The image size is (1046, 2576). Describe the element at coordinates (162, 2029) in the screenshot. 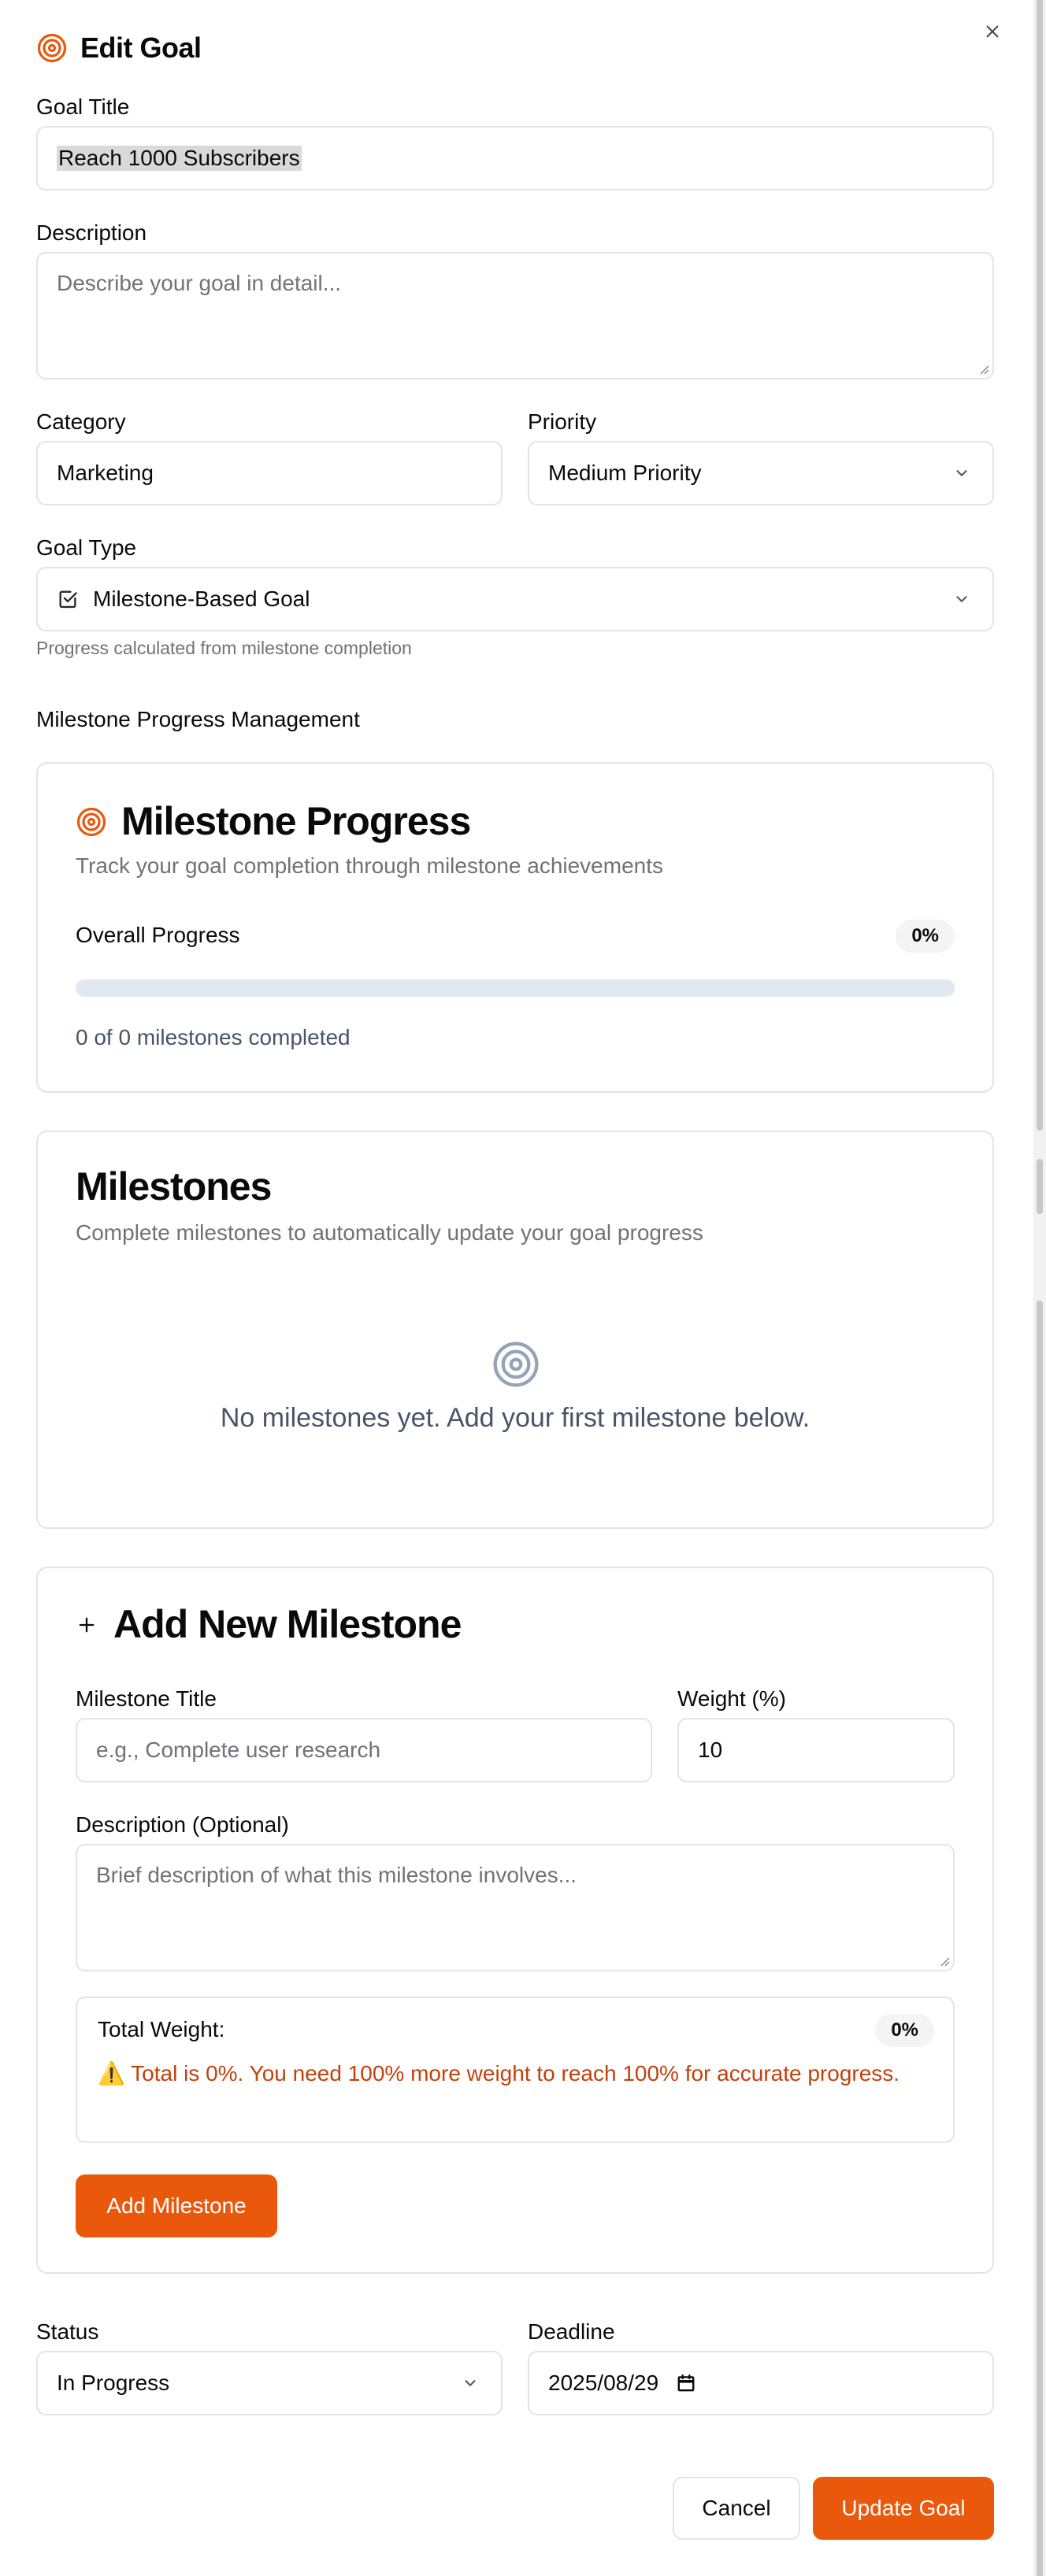

I see `total-weight-label: Total Weight:` at that location.